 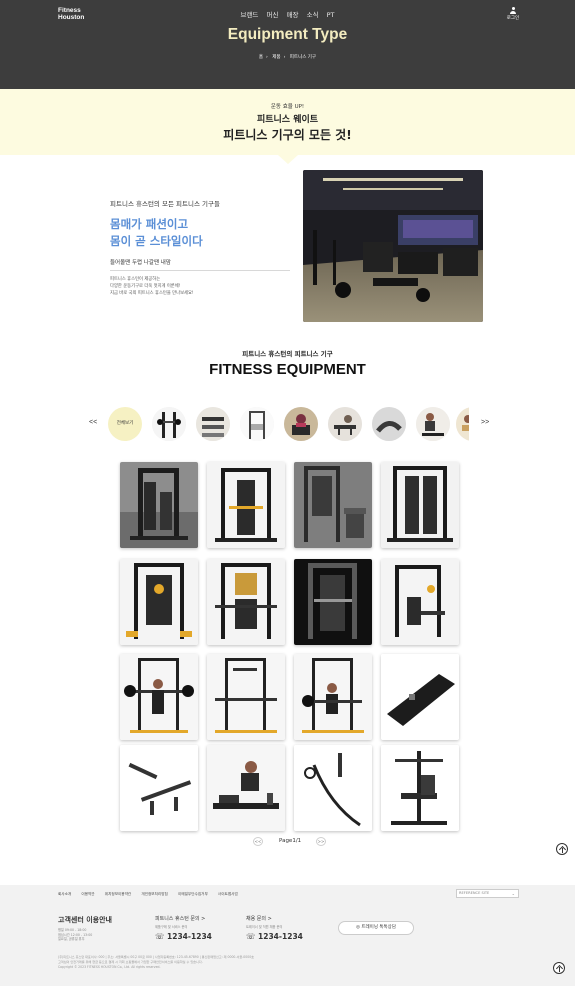 I want to click on breadcrumb-product: 제품, so click(x=276, y=57).